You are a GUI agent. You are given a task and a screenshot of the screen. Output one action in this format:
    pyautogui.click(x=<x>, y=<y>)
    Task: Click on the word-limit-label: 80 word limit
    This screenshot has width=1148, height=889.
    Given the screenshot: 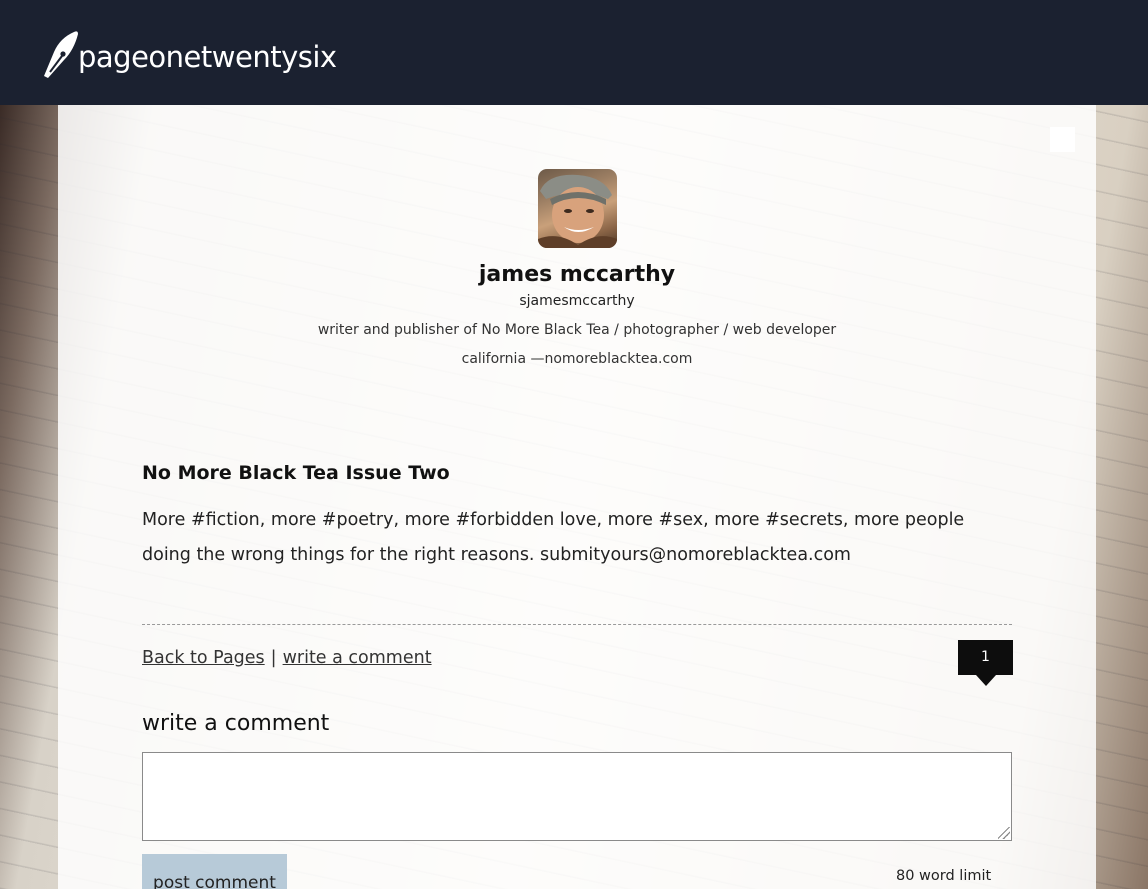 What is the action you would take?
    pyautogui.click(x=944, y=876)
    